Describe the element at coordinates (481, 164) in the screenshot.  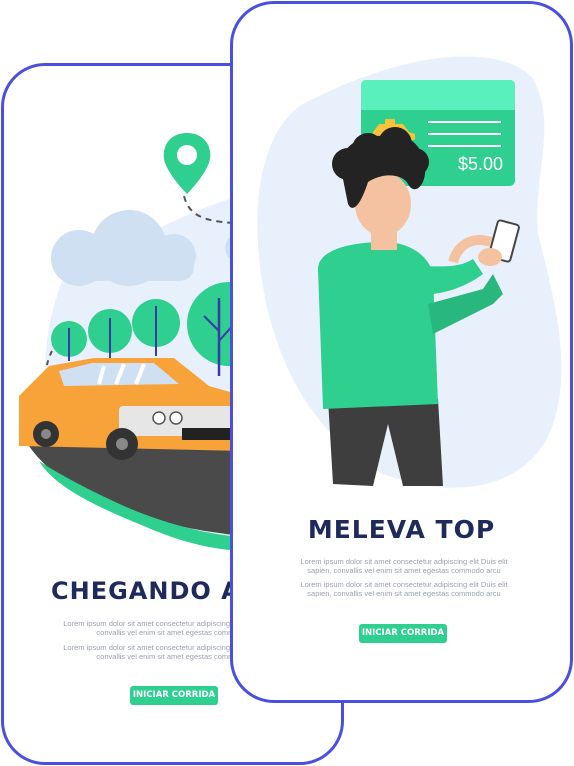
I see `price-label: $5.00` at that location.